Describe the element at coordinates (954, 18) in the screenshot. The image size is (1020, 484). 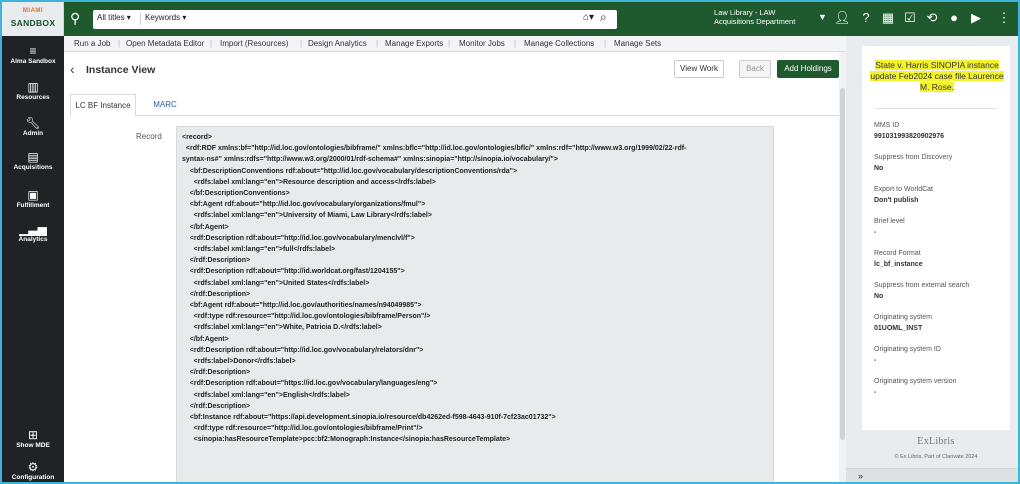
I see `chat-icon: ●` at that location.